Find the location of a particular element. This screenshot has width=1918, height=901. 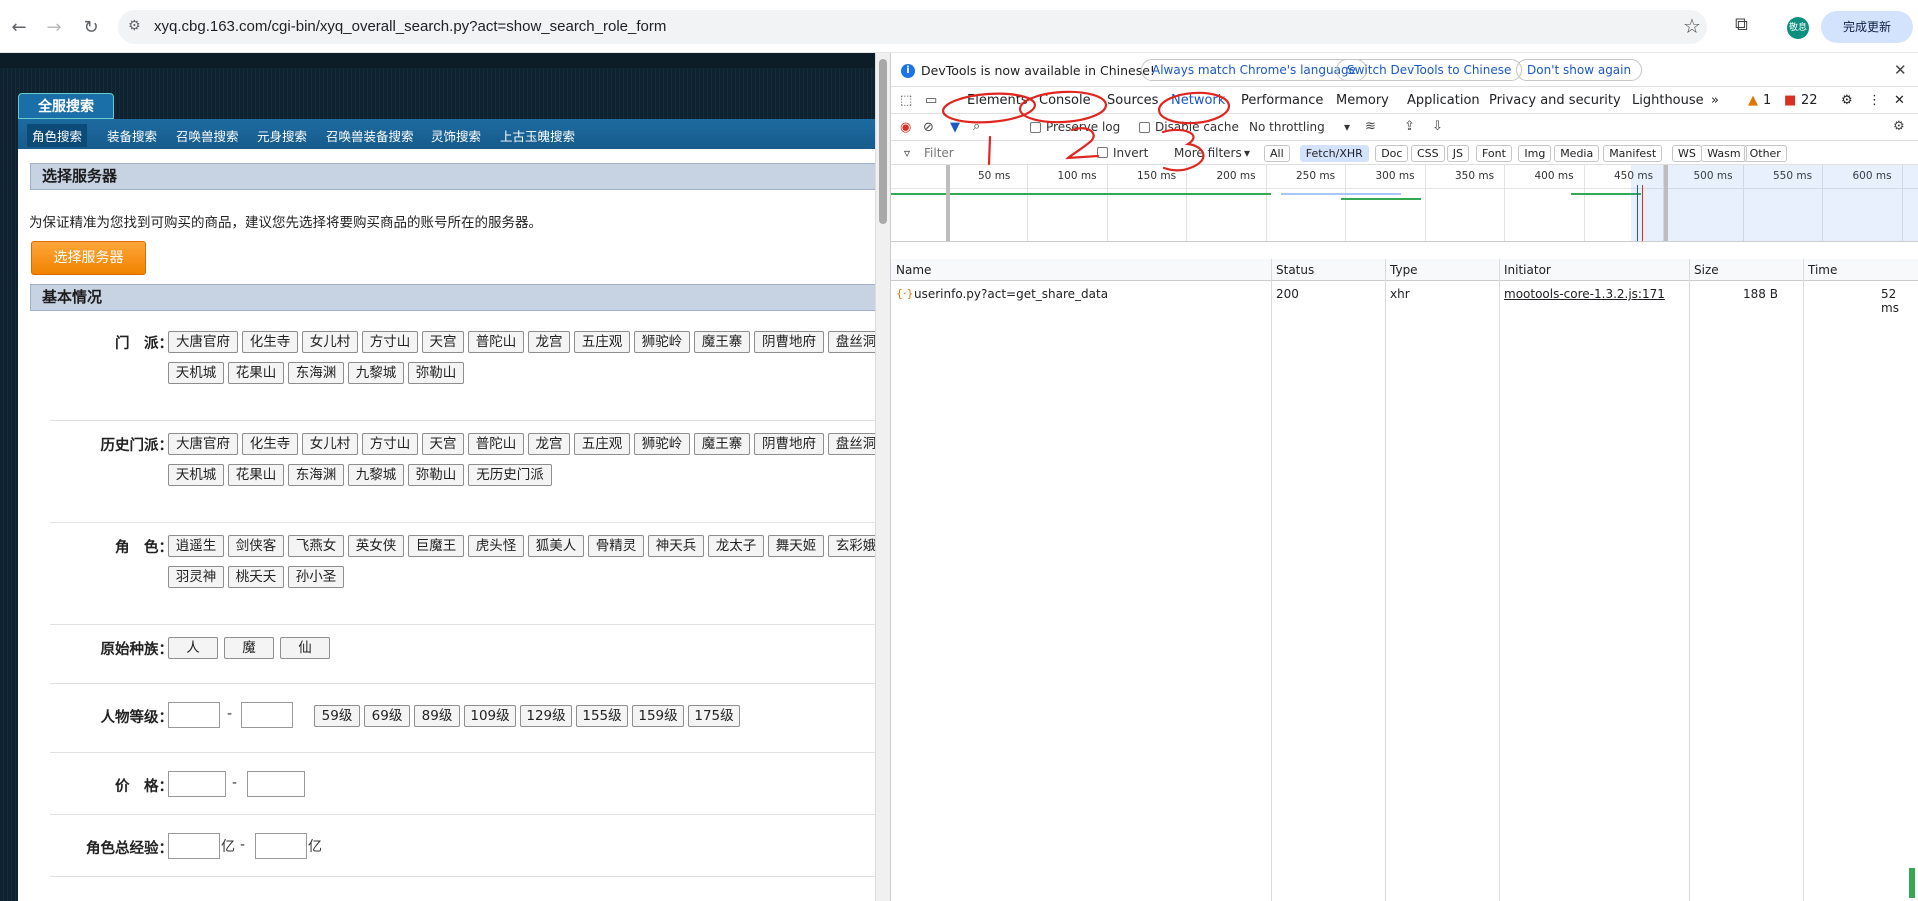

menpai-option: 花果山 is located at coordinates (256, 373).